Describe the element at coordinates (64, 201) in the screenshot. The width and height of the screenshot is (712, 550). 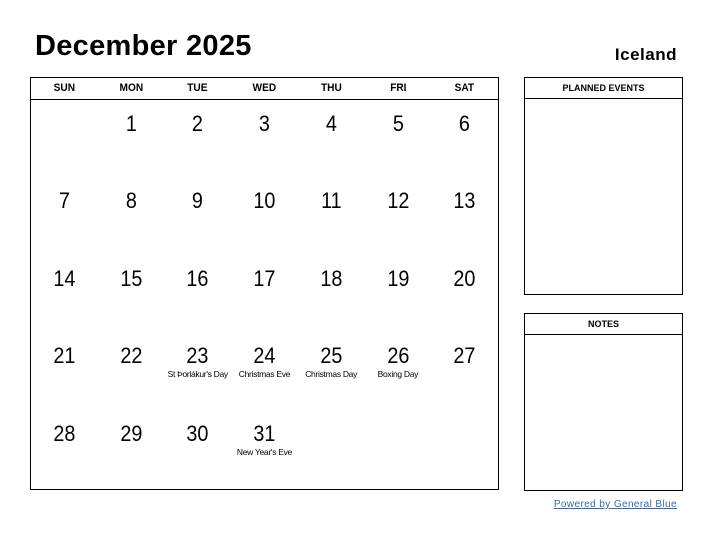
I see `day-number: 7` at that location.